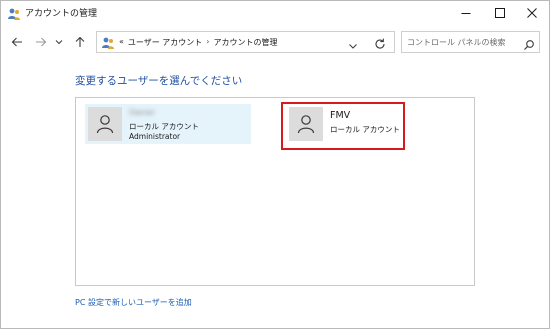  I want to click on breadcrumb-overflow: «, so click(121, 42).